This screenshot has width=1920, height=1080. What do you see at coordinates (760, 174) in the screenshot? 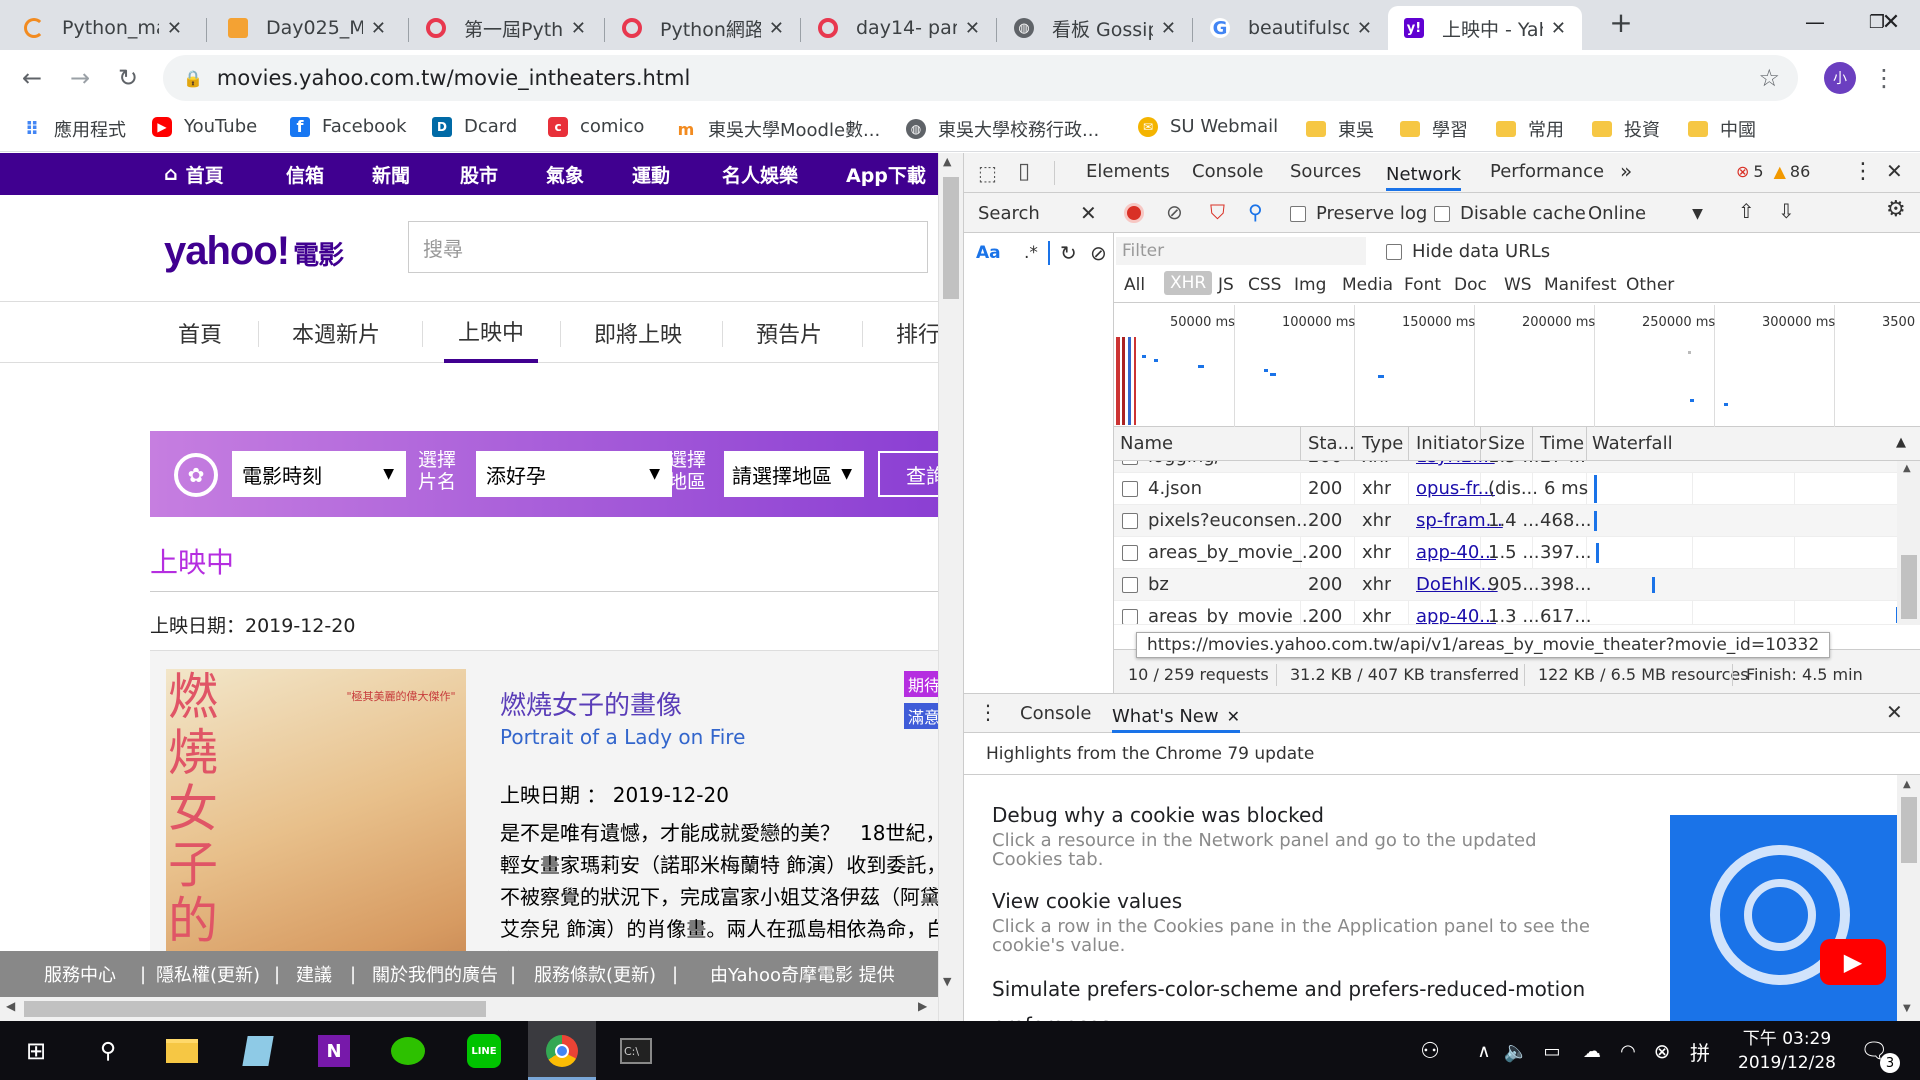
I see `topnav-celebrity: 名人娛樂` at bounding box center [760, 174].